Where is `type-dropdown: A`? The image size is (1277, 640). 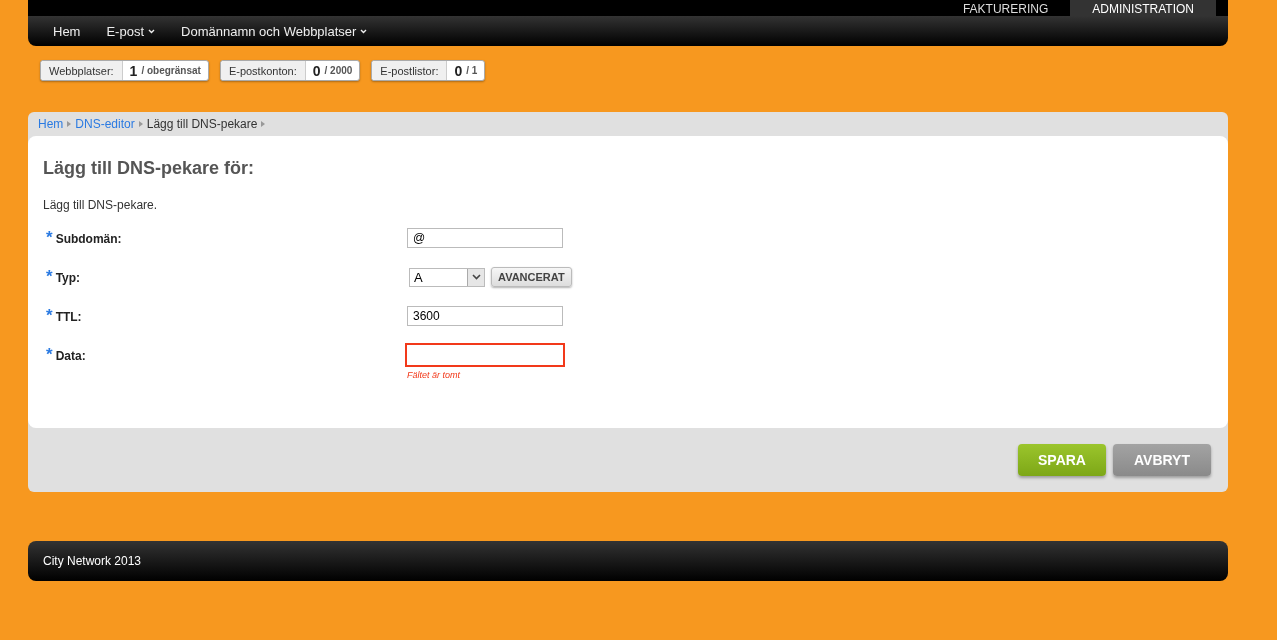 type-dropdown: A is located at coordinates (447, 277).